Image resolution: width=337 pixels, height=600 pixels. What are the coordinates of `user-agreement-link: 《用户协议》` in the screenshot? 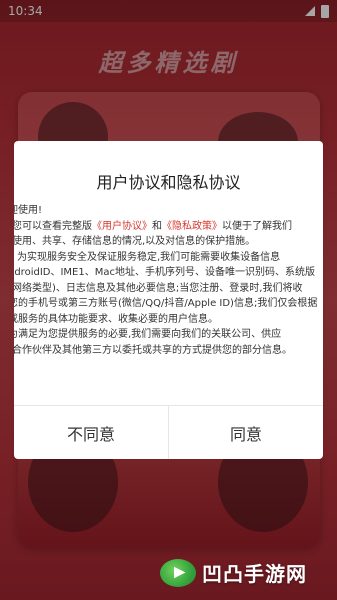 It's located at (122, 226).